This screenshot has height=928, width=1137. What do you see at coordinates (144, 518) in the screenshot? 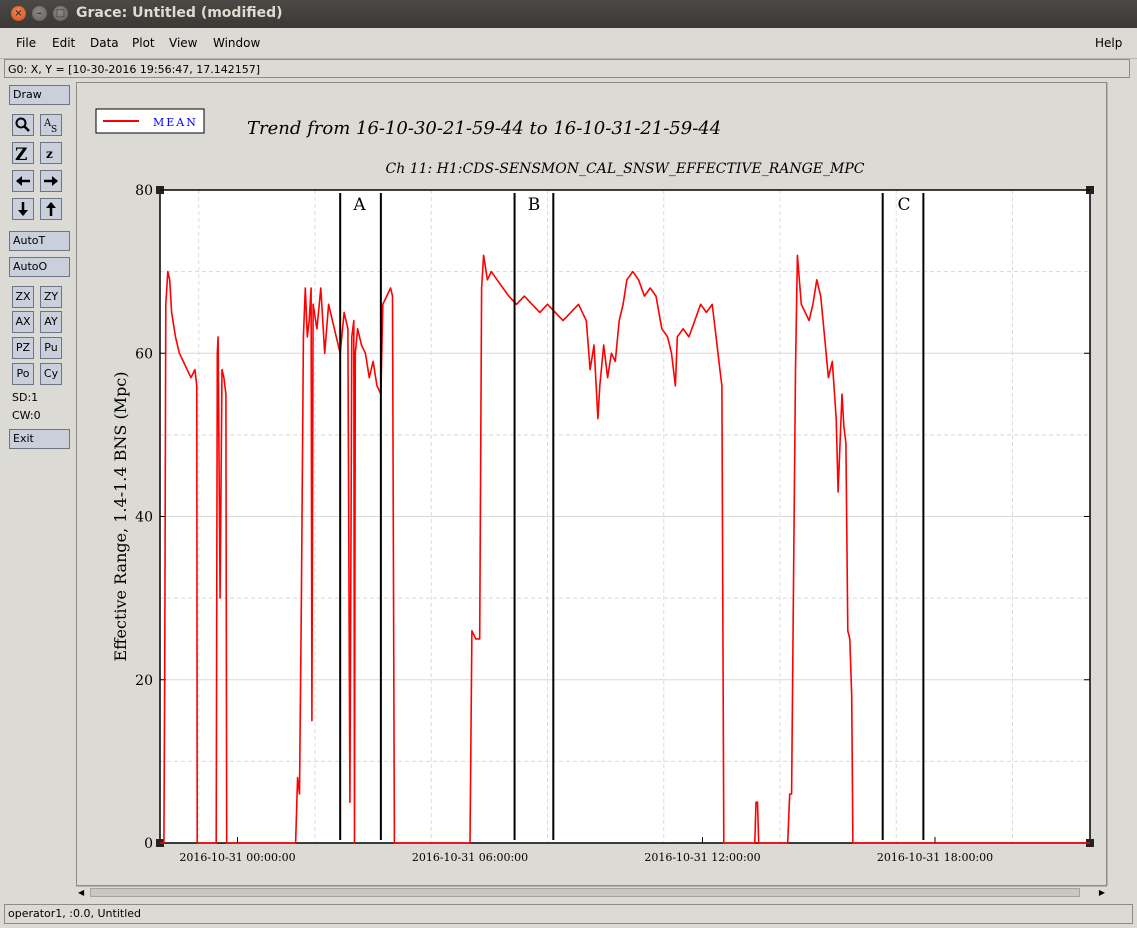
I see `y-tick-label: 40` at bounding box center [144, 518].